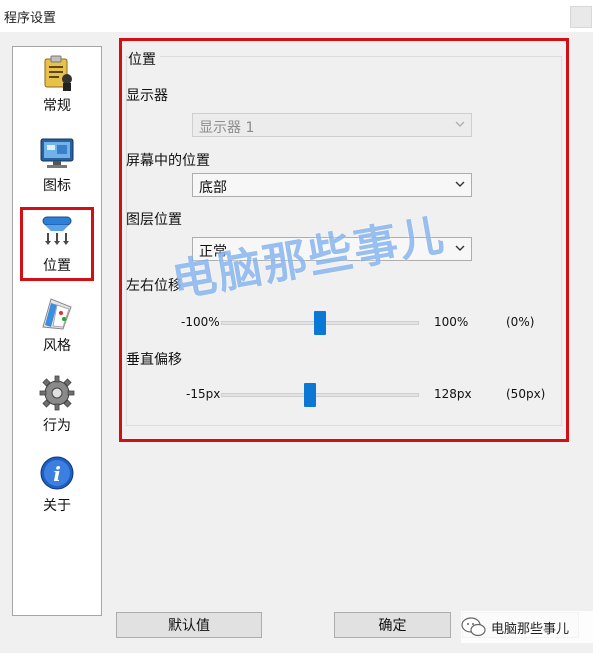 This screenshot has width=593, height=653. What do you see at coordinates (344, 323) in the screenshot?
I see `horizontal-offset-slider-row: -100% 100% (0%)` at bounding box center [344, 323].